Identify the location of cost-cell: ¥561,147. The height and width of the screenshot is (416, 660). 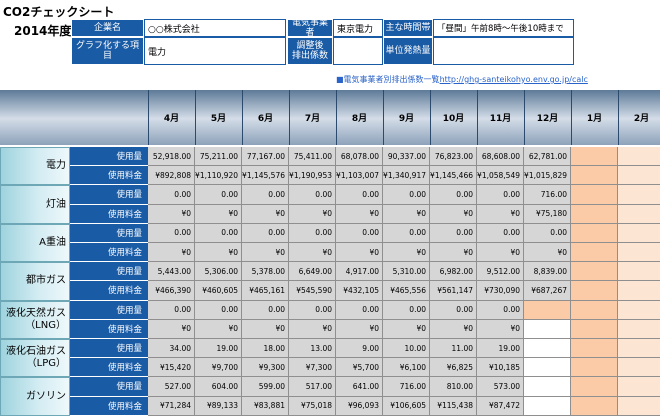
(453, 291).